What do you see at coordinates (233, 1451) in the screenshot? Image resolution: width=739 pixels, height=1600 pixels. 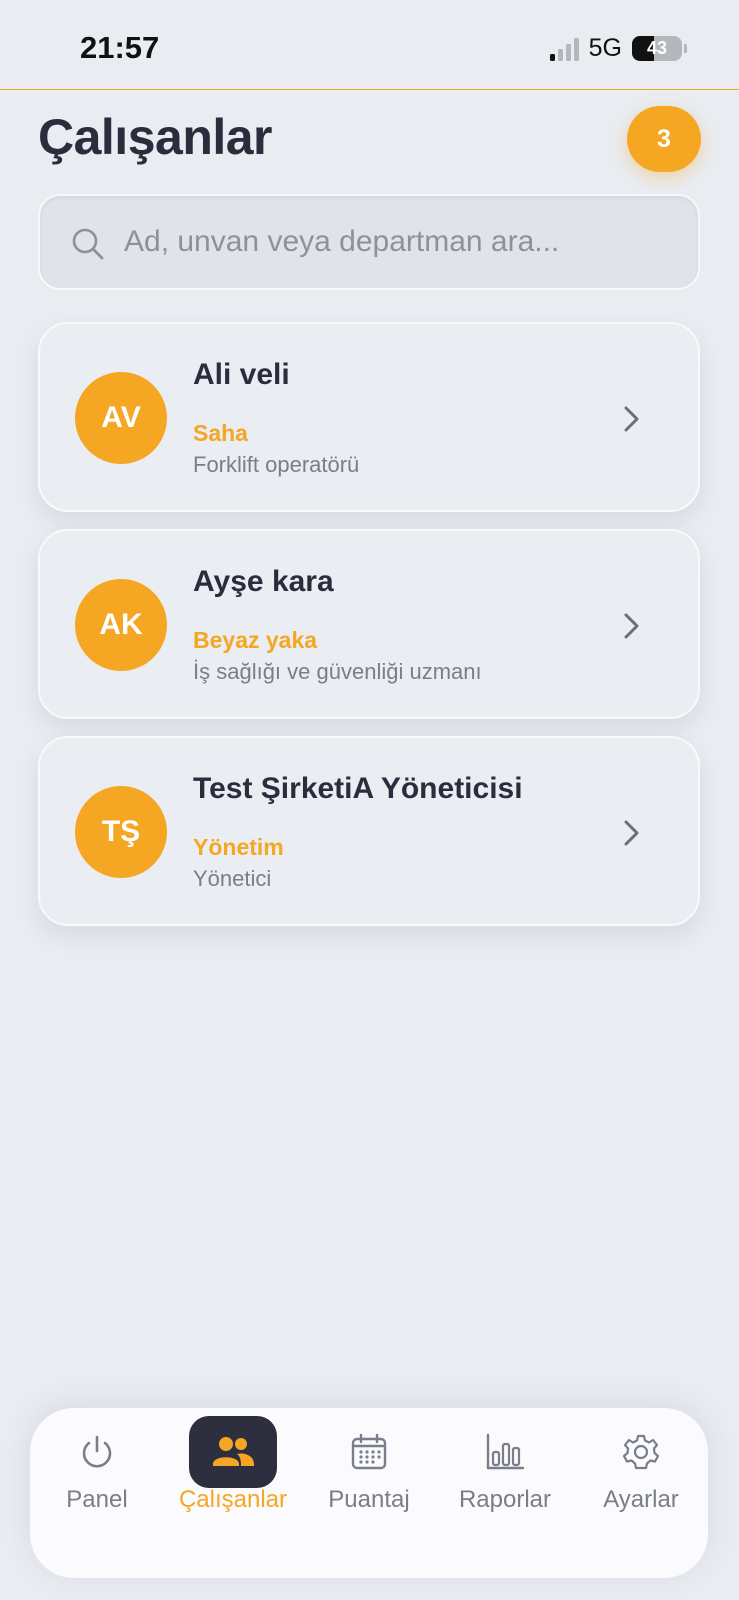 I see `users-icon` at bounding box center [233, 1451].